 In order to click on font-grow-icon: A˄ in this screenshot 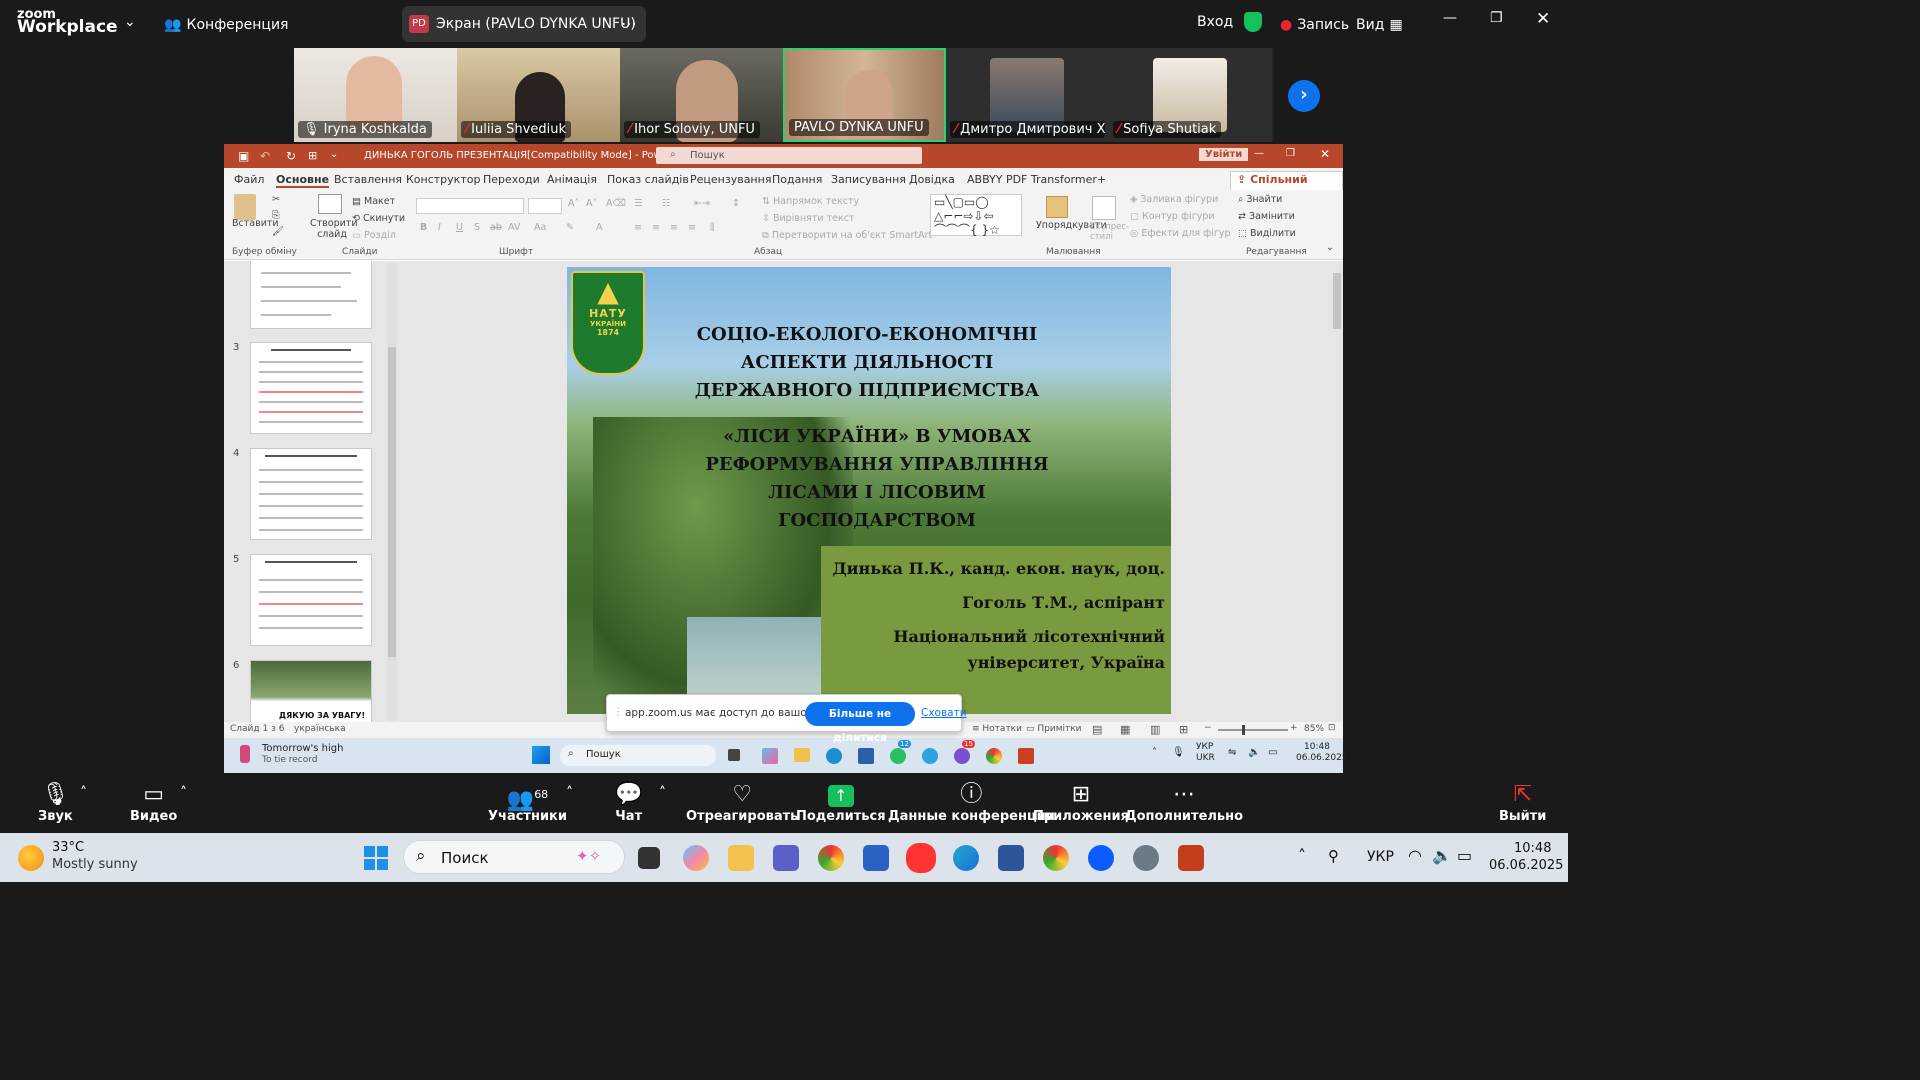, I will do `click(573, 203)`.